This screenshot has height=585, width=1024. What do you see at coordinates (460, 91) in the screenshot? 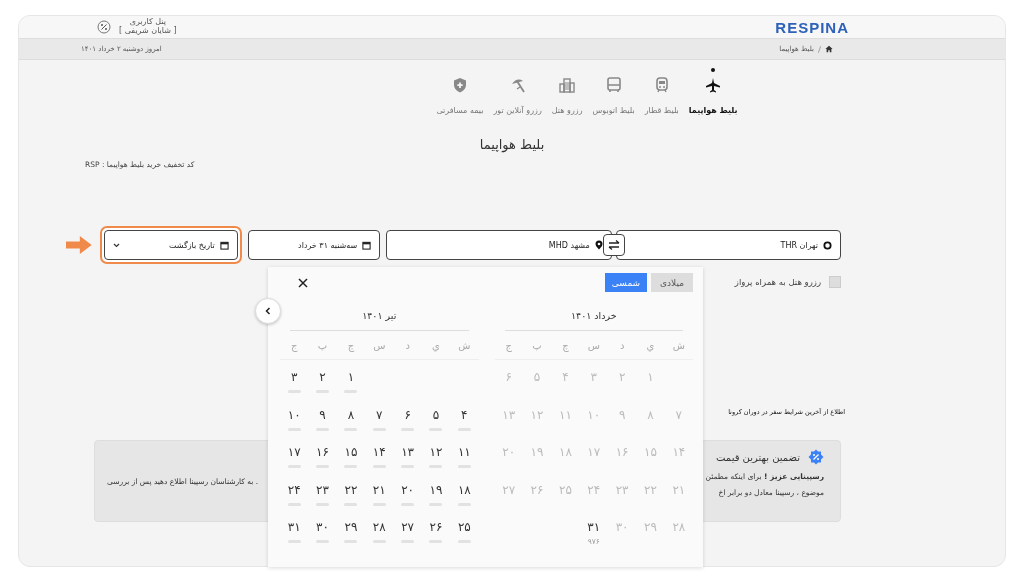
I see `service-tab: بیمه مسافرتی` at bounding box center [460, 91].